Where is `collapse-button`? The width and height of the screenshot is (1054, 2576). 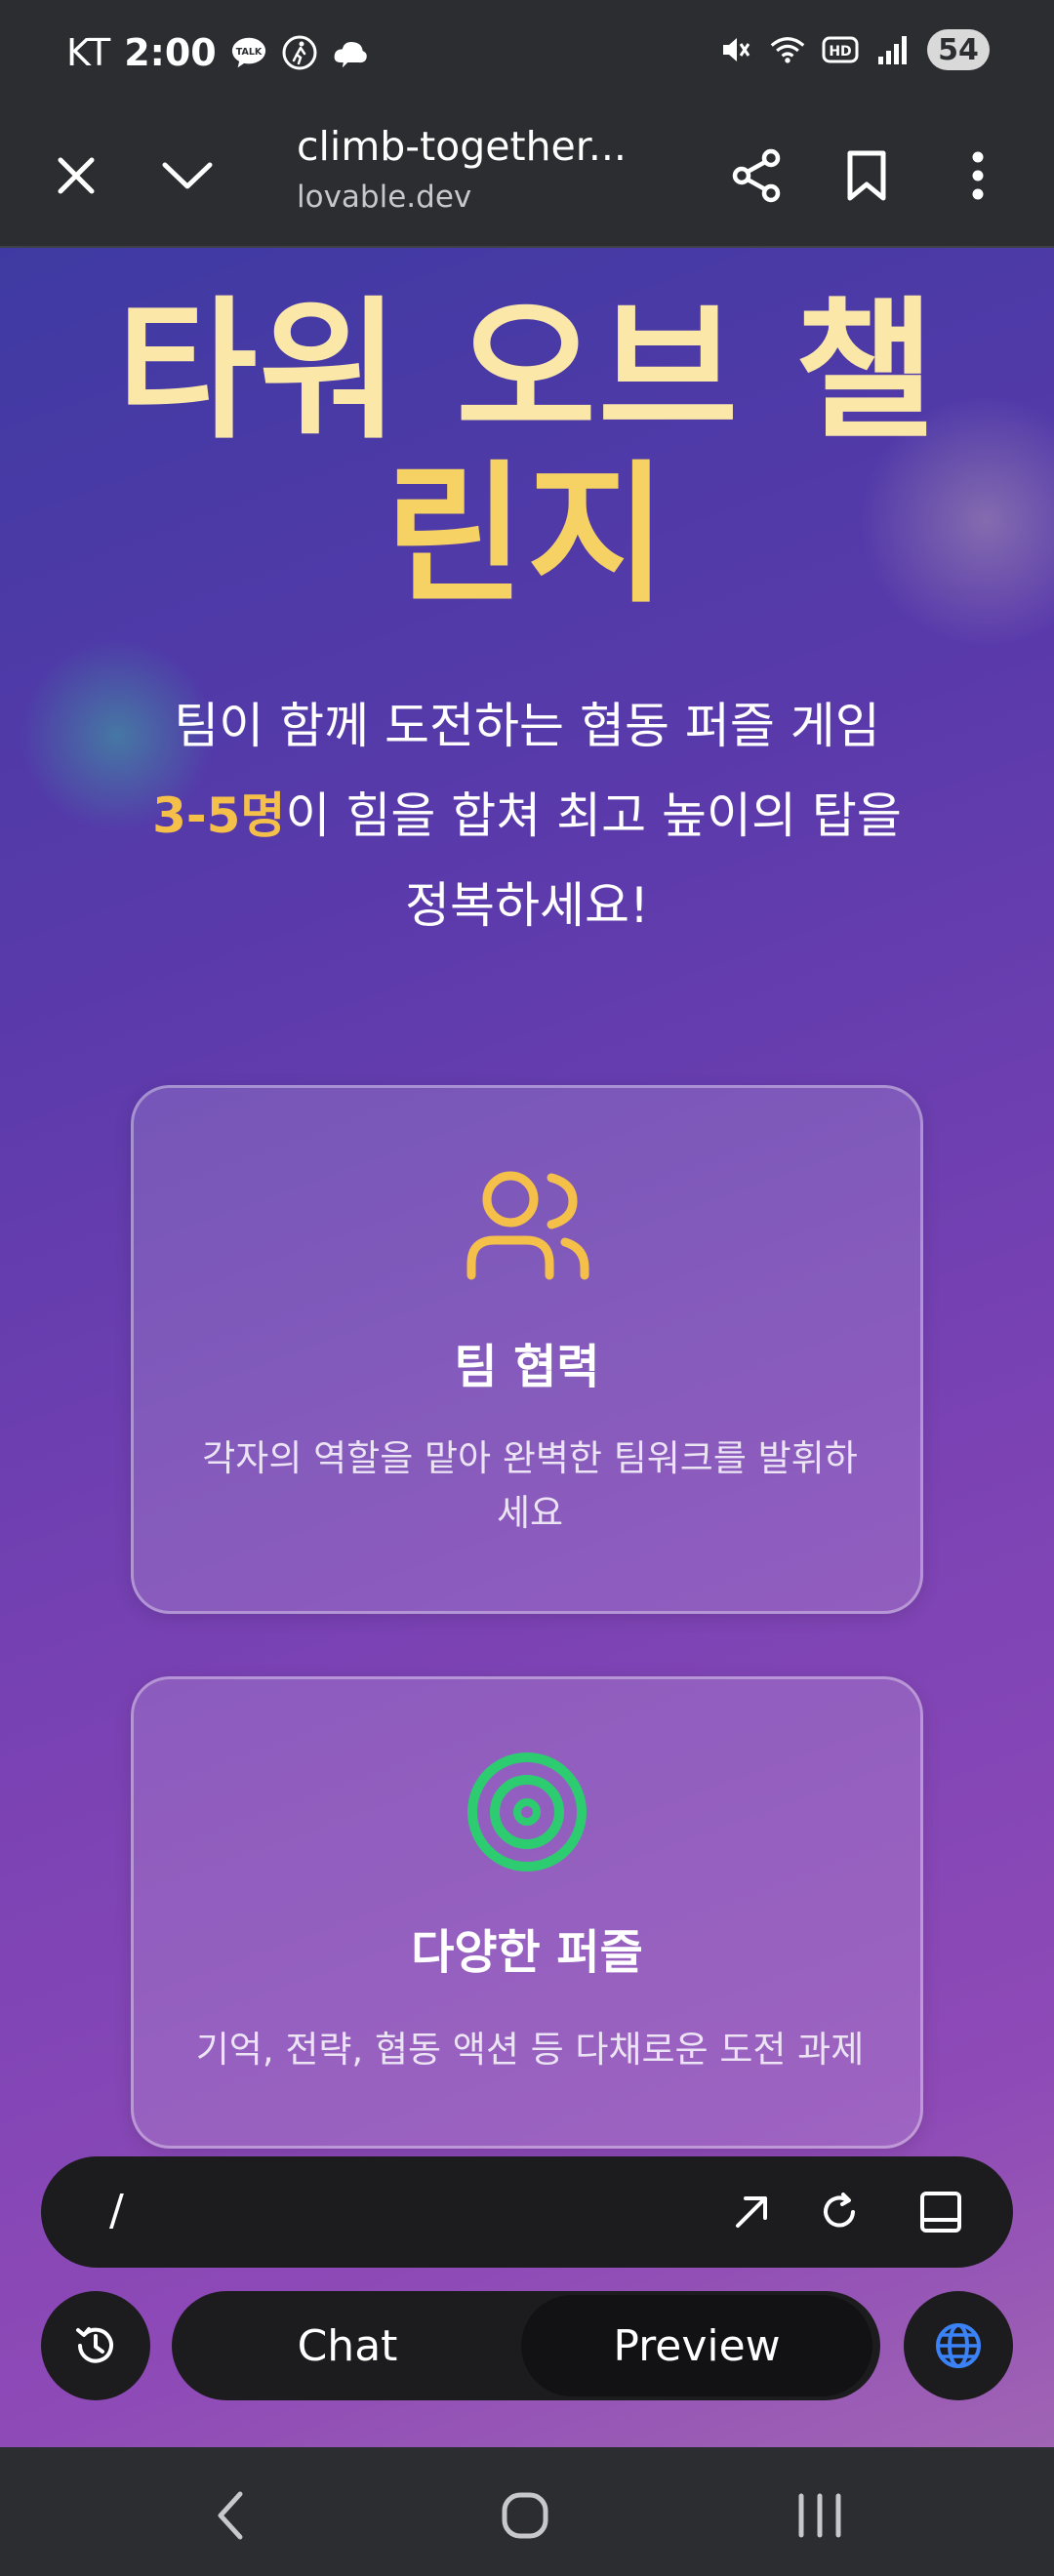 collapse-button is located at coordinates (187, 176).